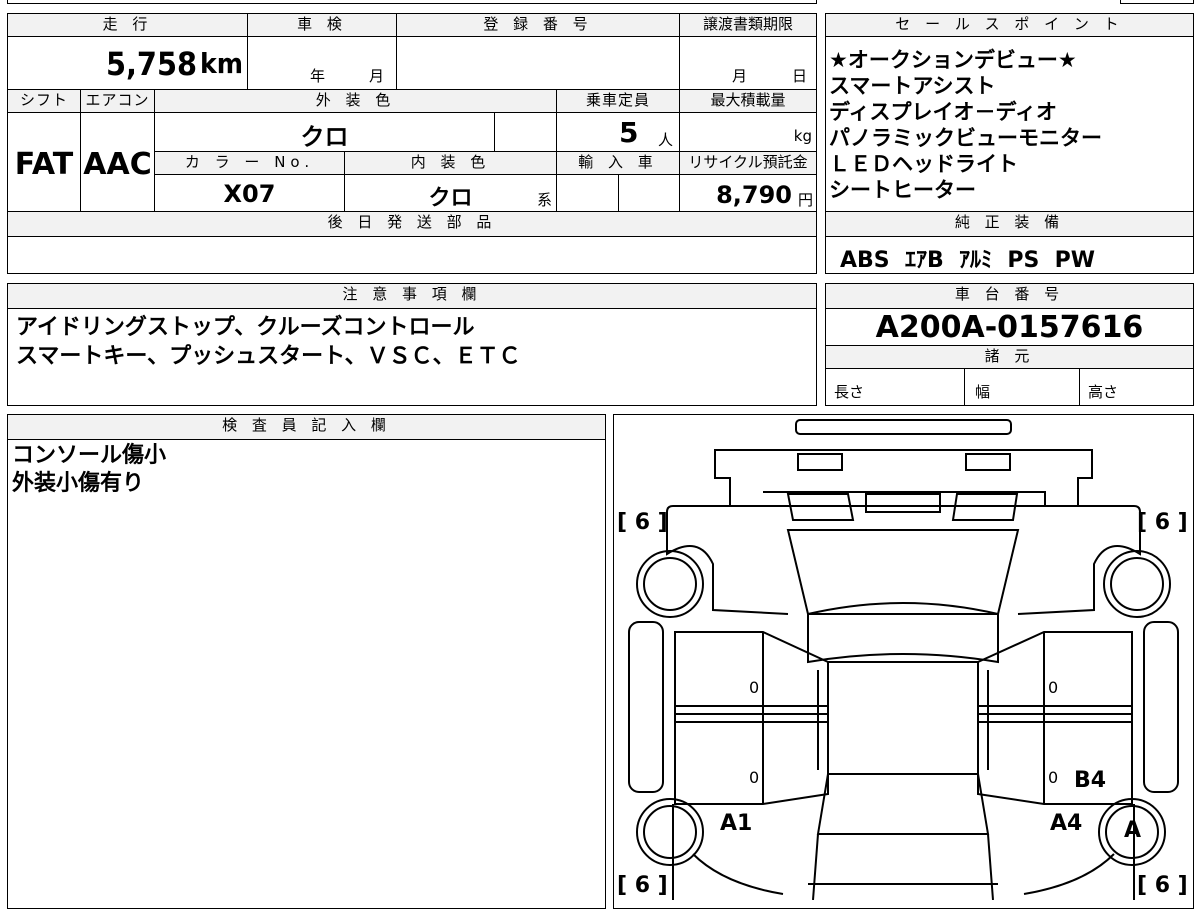 Image resolution: width=1200 pixels, height=909 pixels. What do you see at coordinates (849, 392) in the screenshot?
I see `spec-length-label: 長さ` at bounding box center [849, 392].